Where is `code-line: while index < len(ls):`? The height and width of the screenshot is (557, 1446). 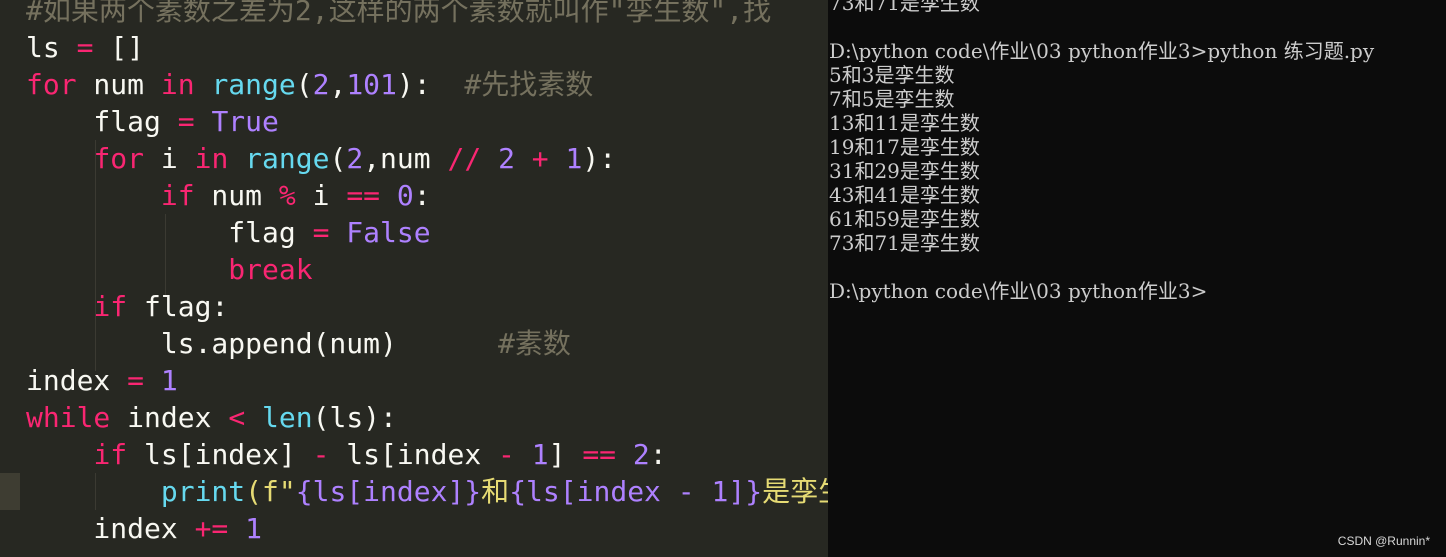 code-line: while index < len(ls): is located at coordinates (211, 417).